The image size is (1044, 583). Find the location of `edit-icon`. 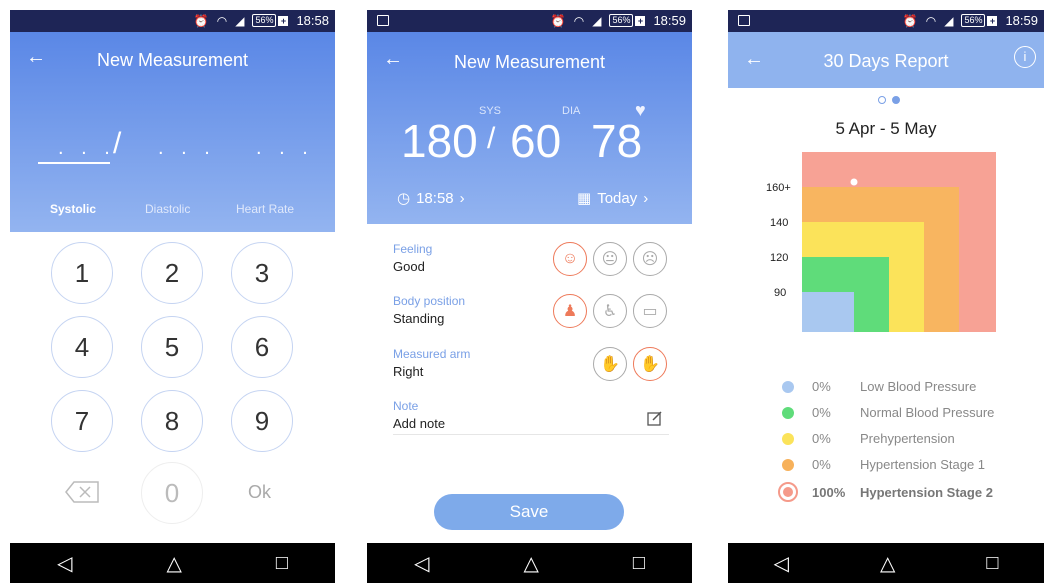

edit-icon is located at coordinates (655, 418).